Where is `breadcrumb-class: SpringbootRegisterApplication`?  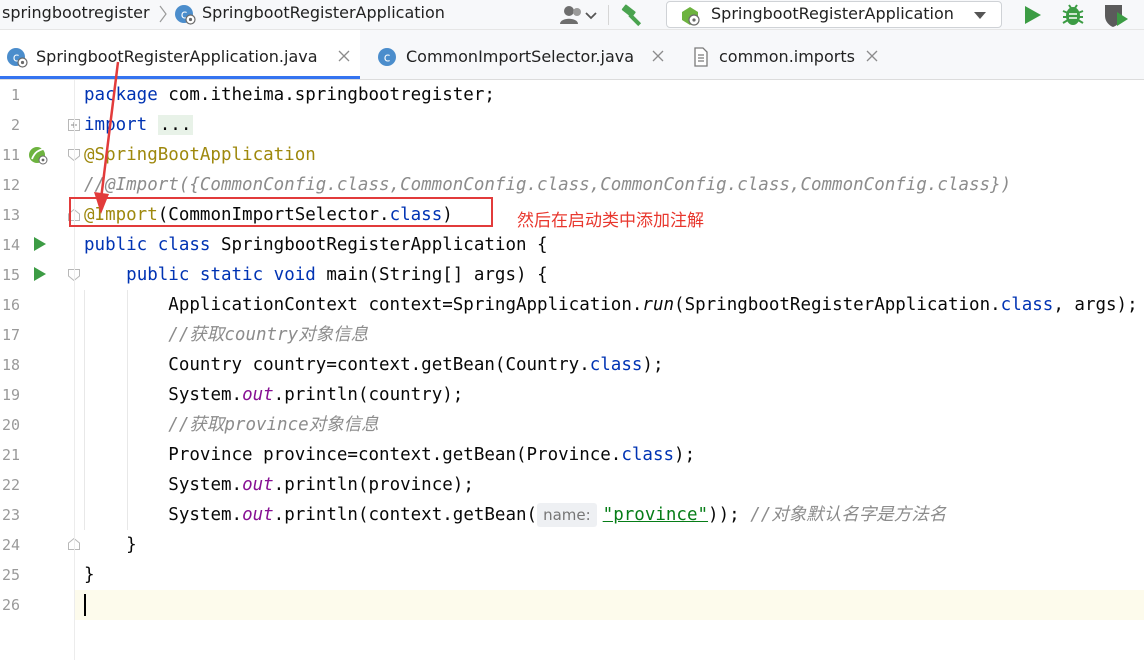 breadcrumb-class: SpringbootRegisterApplication is located at coordinates (323, 12).